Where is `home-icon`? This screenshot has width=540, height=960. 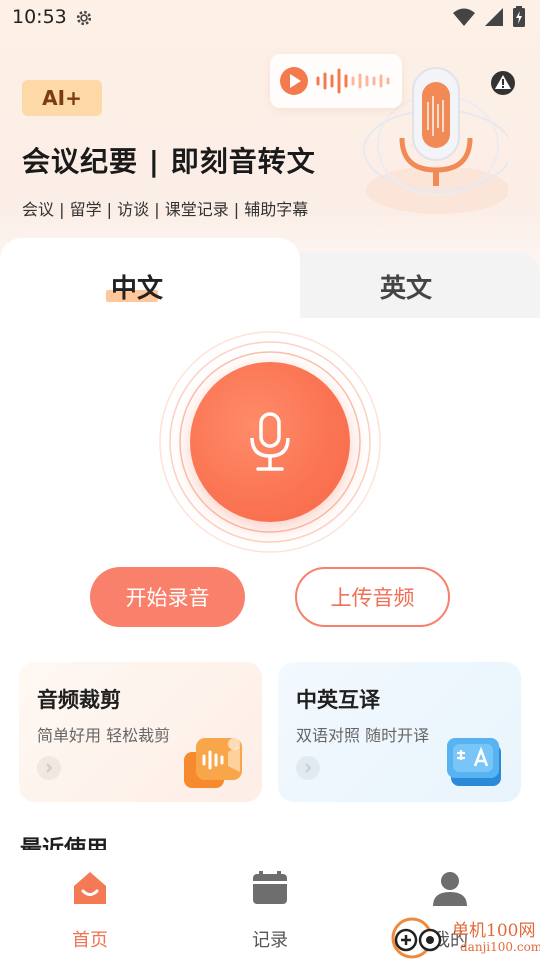
home-icon is located at coordinates (90, 888).